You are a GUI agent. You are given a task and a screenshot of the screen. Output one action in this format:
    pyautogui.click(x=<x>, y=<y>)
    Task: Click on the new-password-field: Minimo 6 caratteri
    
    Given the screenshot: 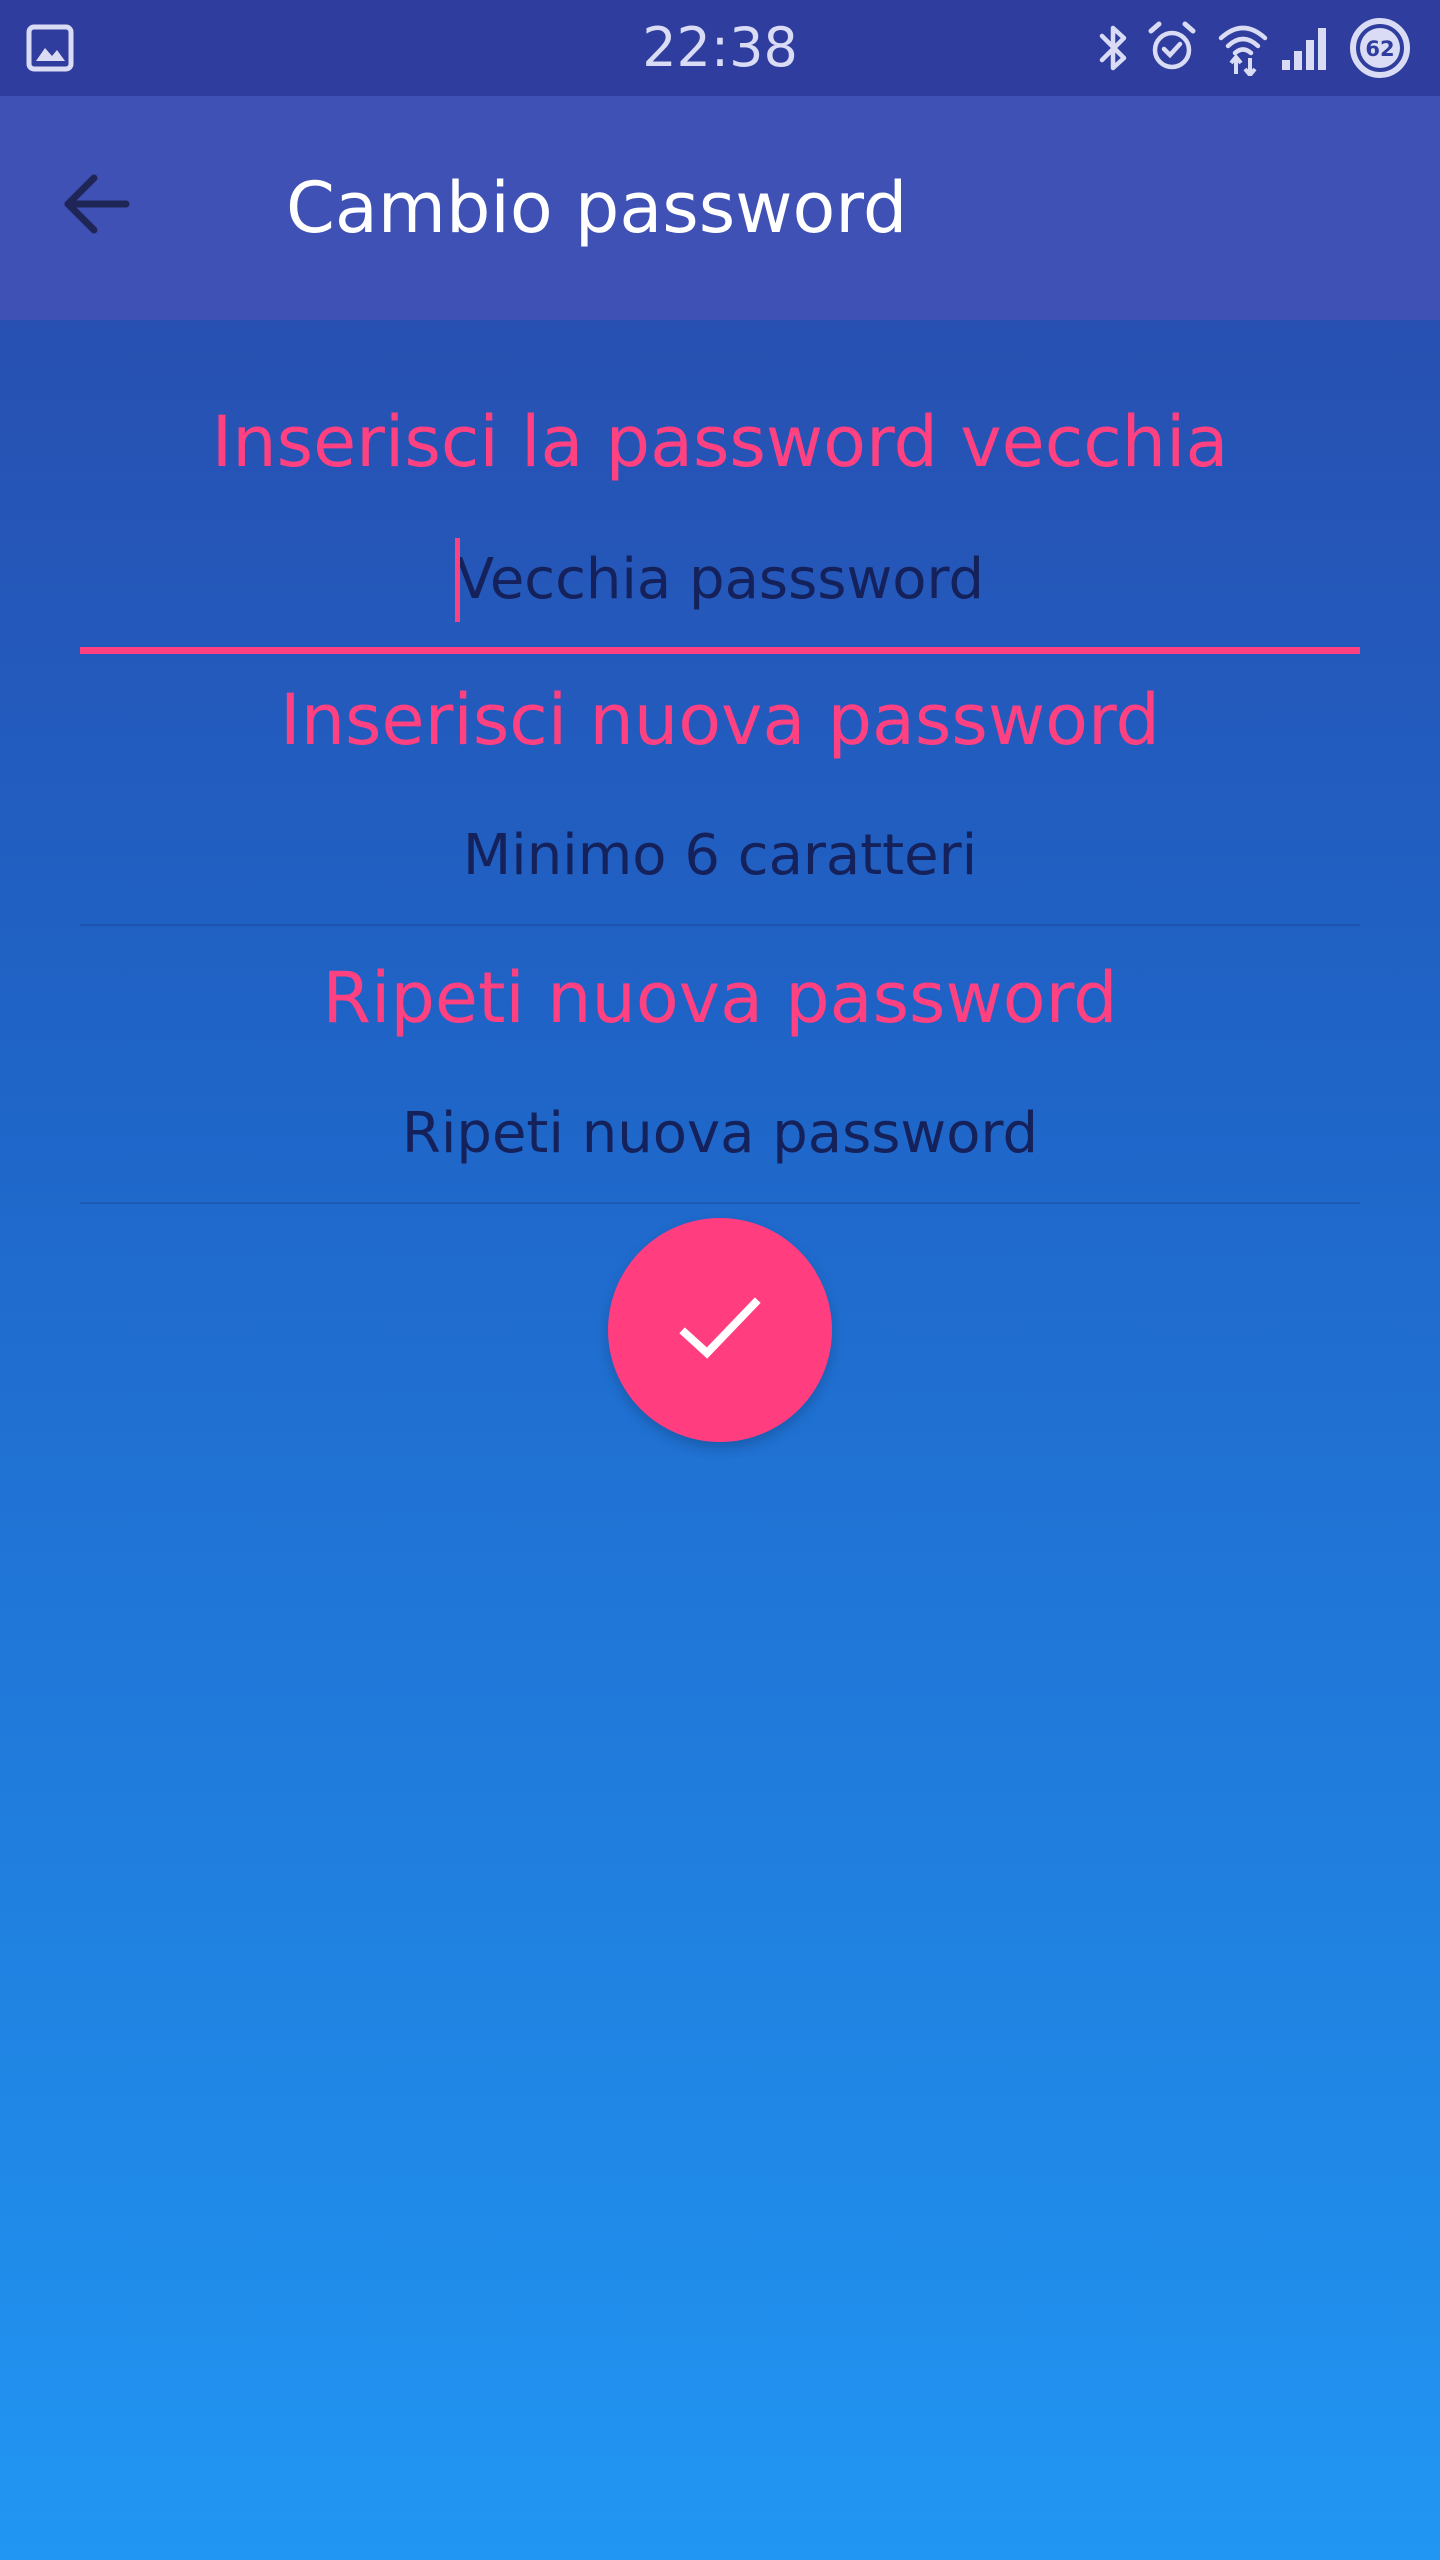 What is the action you would take?
    pyautogui.click(x=720, y=867)
    